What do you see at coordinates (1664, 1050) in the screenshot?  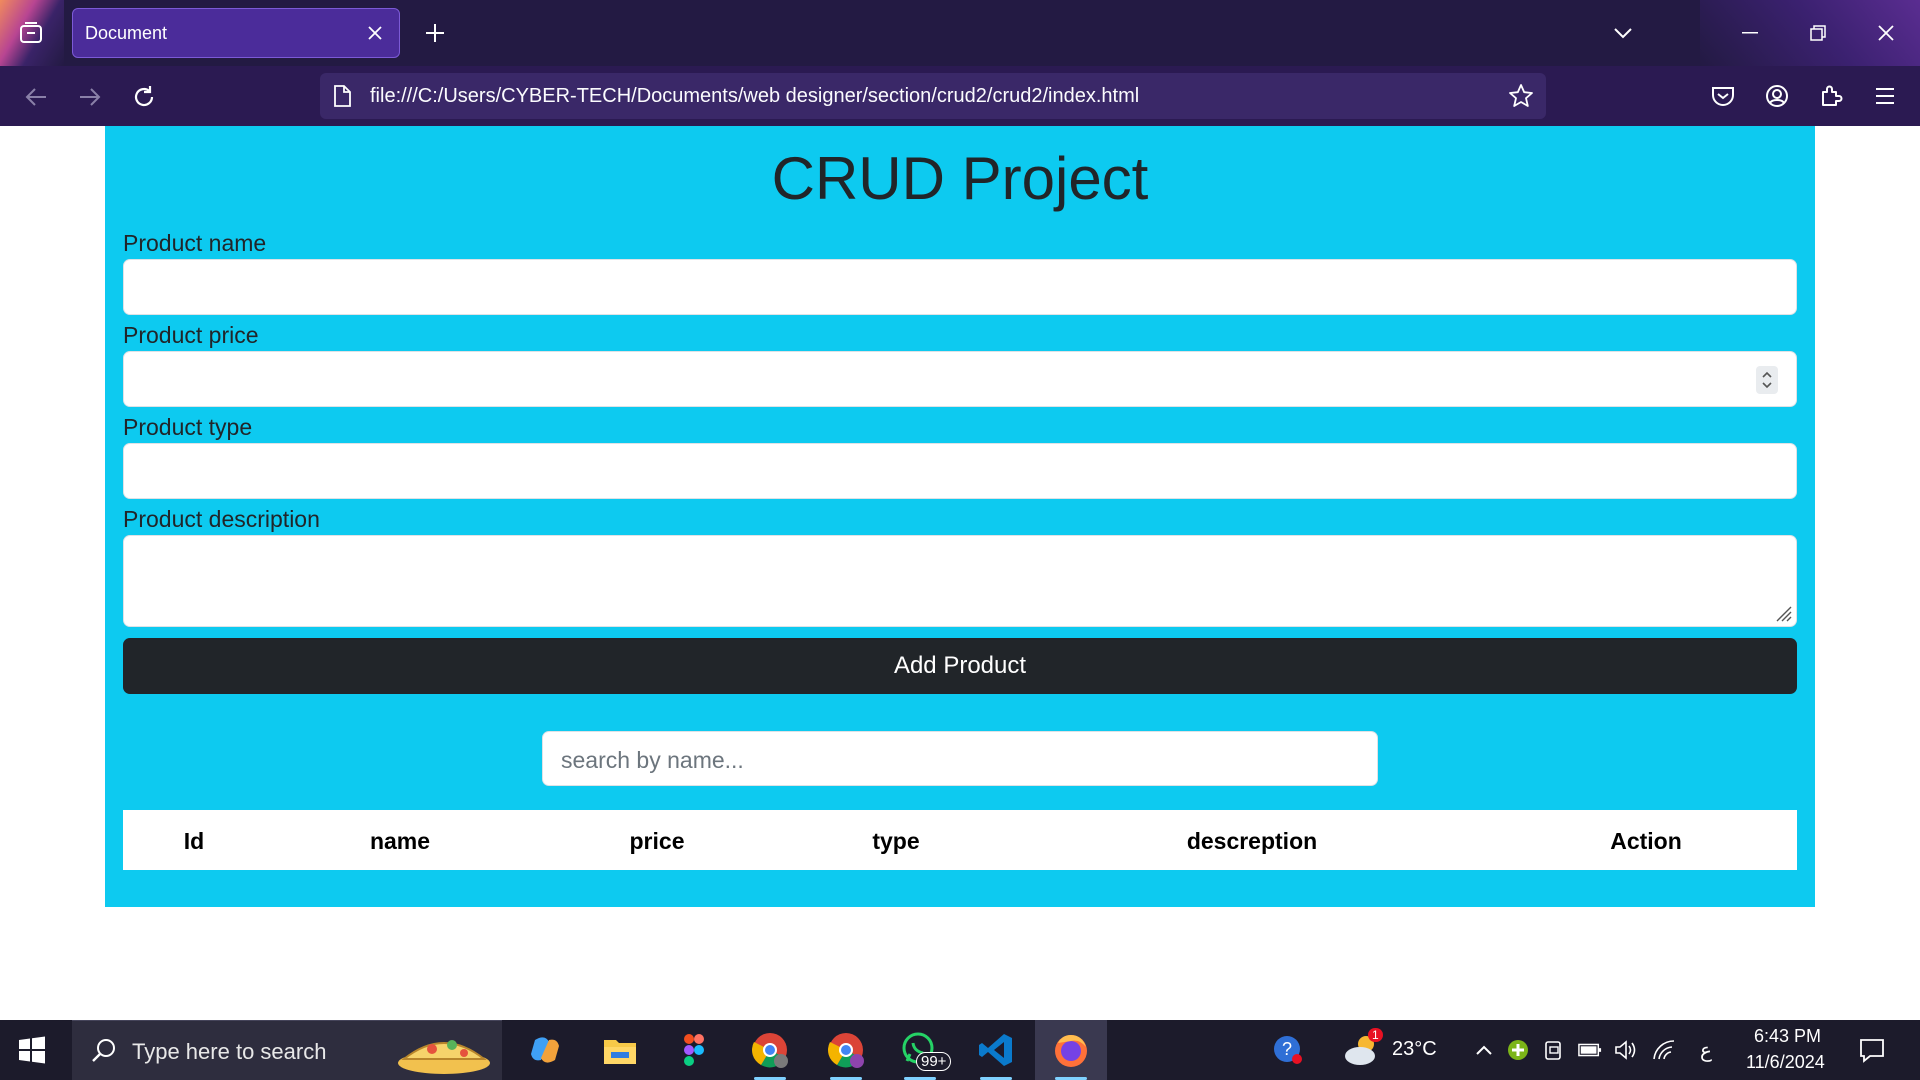 I see `wifi-icon` at bounding box center [1664, 1050].